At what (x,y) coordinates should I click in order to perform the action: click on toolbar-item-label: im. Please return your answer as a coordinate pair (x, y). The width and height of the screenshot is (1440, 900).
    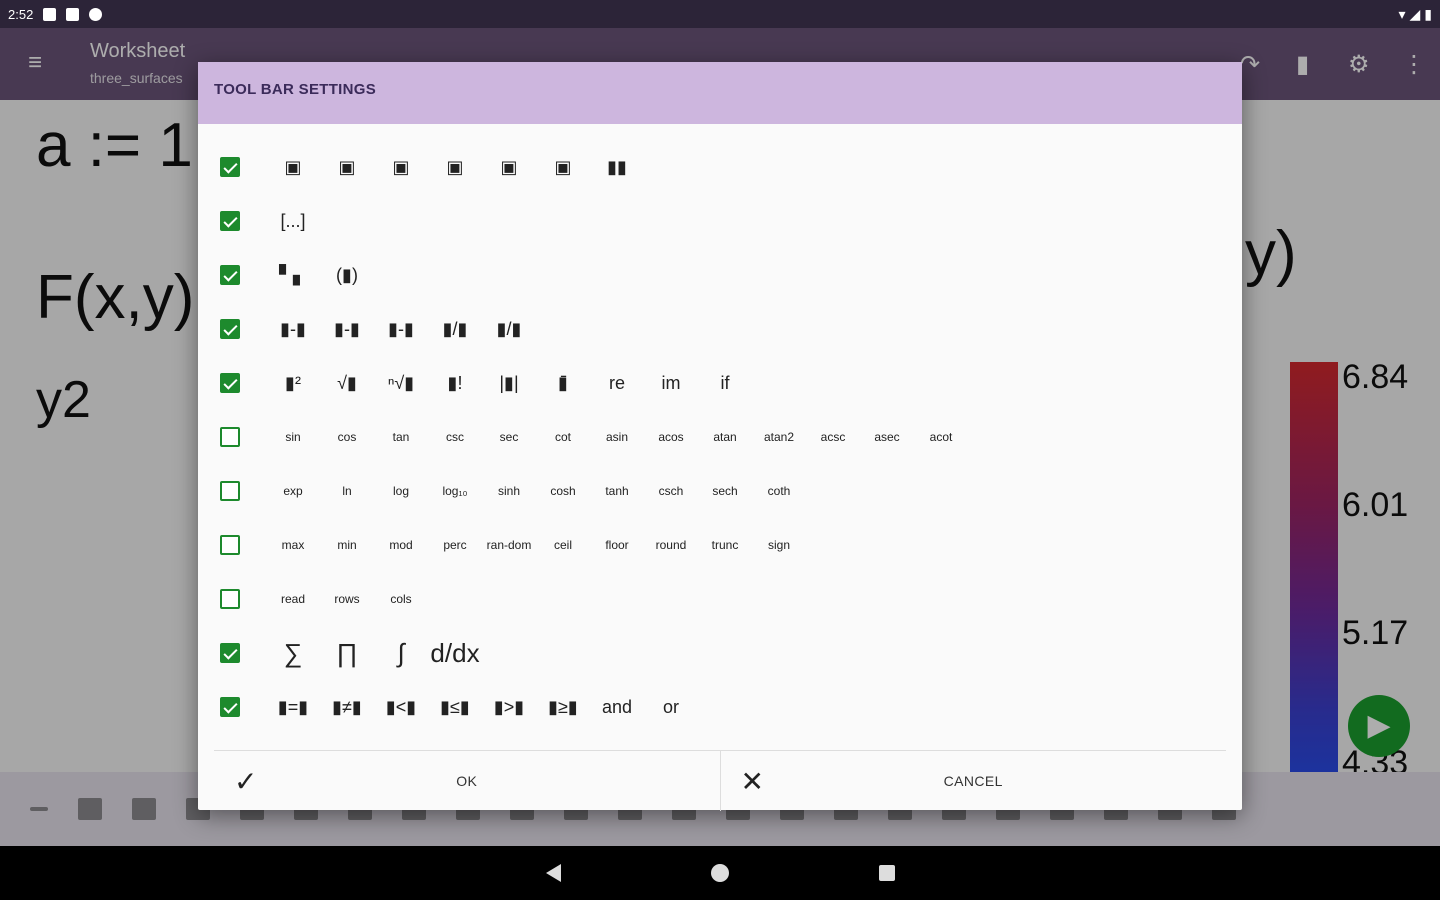
    Looking at the image, I should click on (671, 382).